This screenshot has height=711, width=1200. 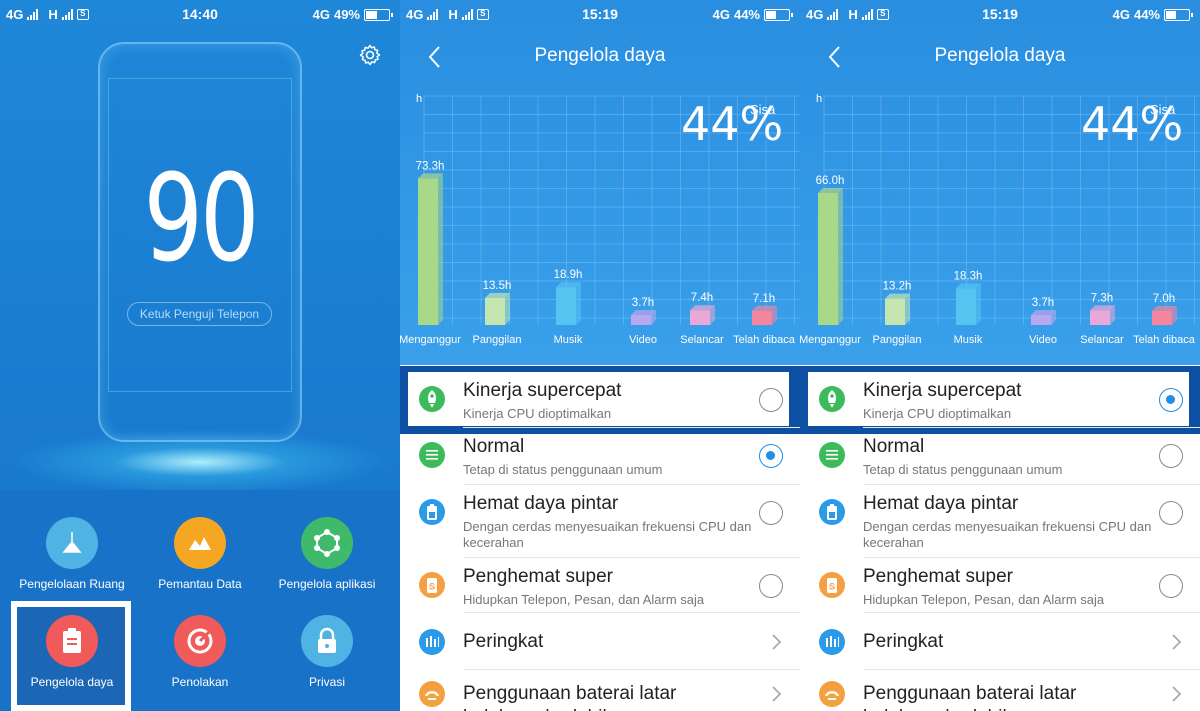 What do you see at coordinates (72, 584) in the screenshot?
I see `tile-label: Pengelolaan Ruang` at bounding box center [72, 584].